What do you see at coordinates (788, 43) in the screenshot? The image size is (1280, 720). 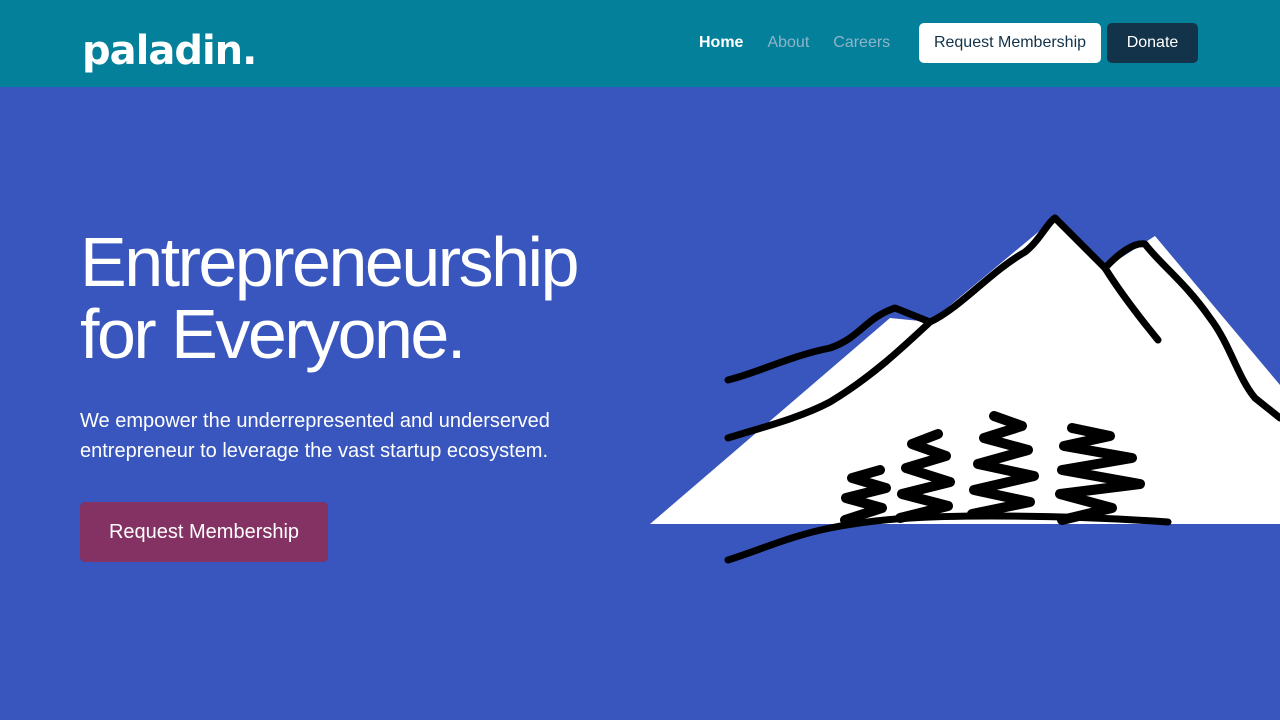 I see `nav-link-about: About` at bounding box center [788, 43].